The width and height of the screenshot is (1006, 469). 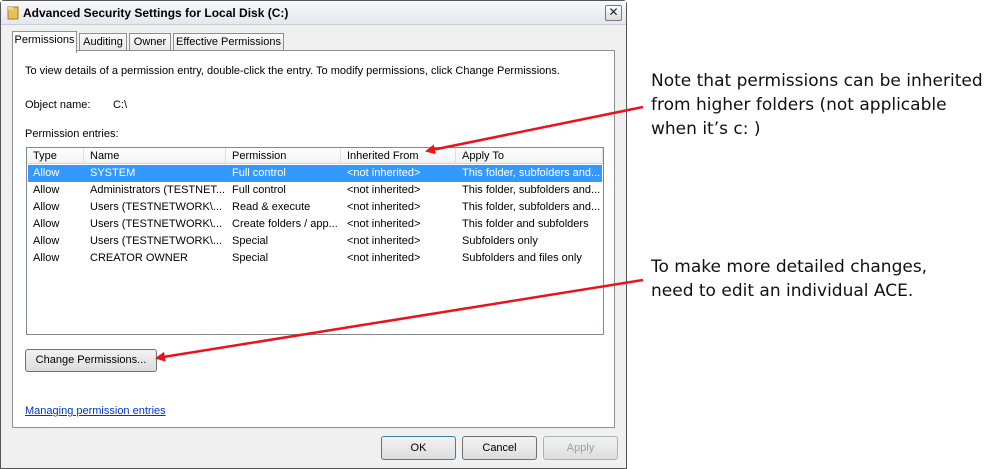 I want to click on column-header-name: Name, so click(x=155, y=156).